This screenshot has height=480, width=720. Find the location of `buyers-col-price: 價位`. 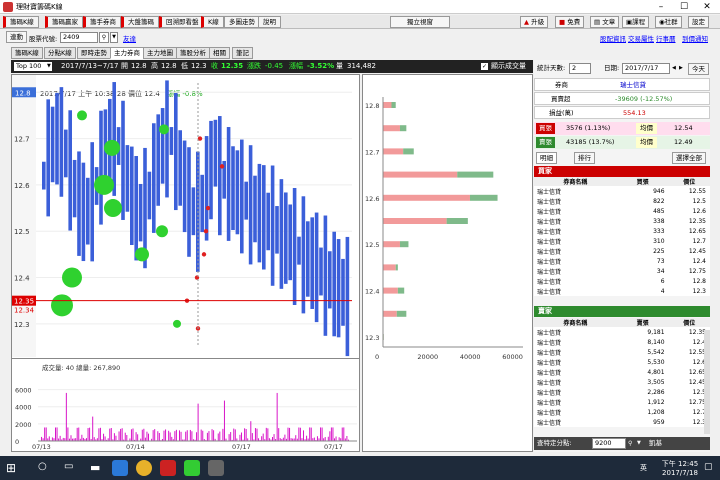

buyers-col-price: 價位 is located at coordinates (689, 181).